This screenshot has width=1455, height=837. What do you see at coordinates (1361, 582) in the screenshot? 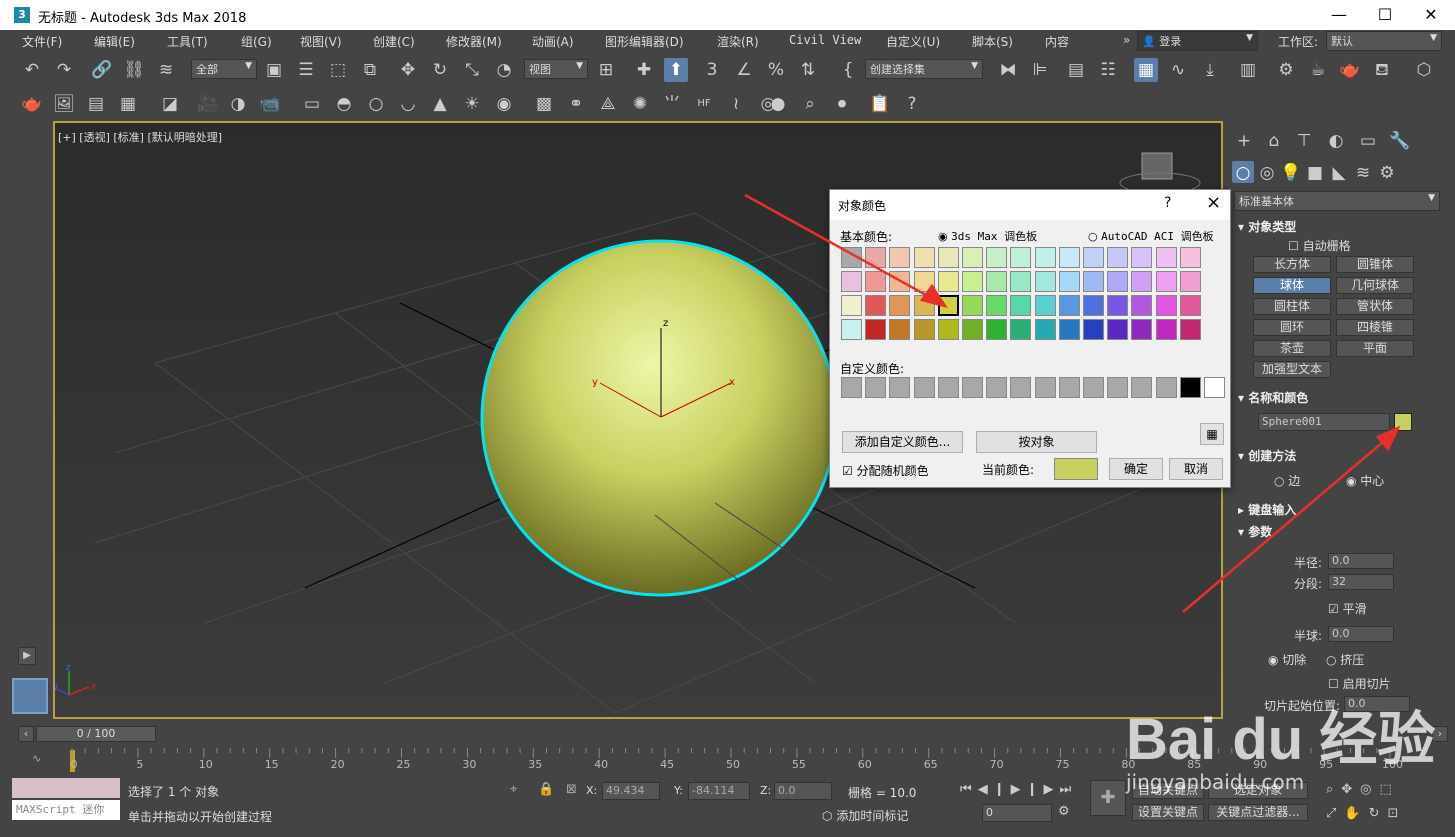
I see `segments-spinner: 32` at bounding box center [1361, 582].